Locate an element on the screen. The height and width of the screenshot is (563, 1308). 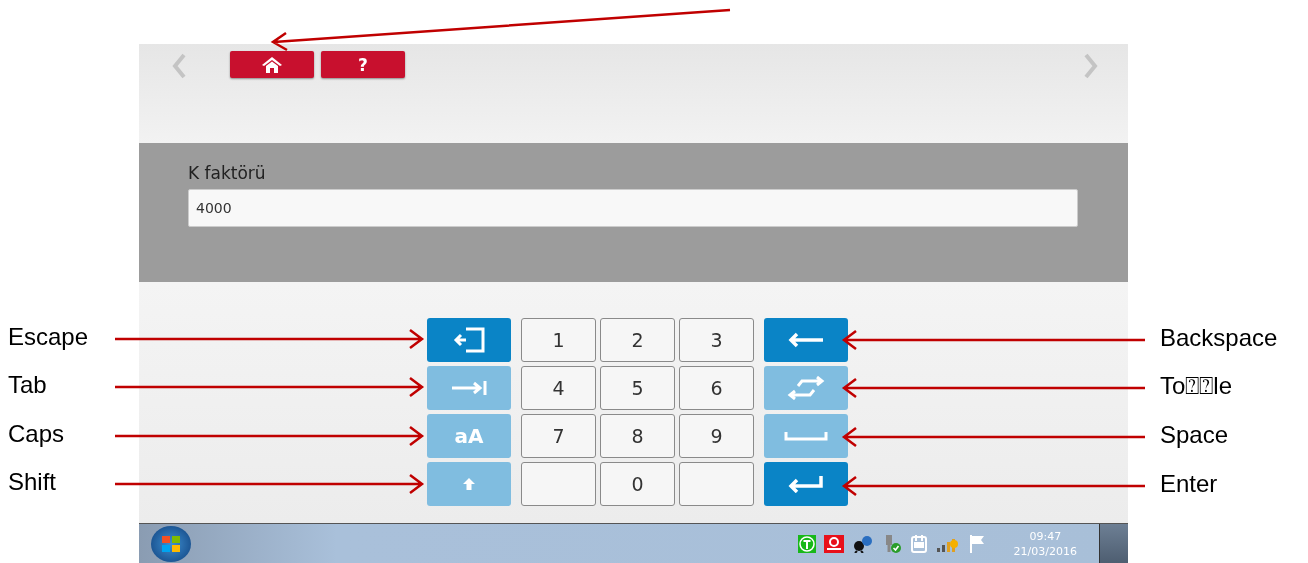
digit-key: 2 is located at coordinates (637, 340).